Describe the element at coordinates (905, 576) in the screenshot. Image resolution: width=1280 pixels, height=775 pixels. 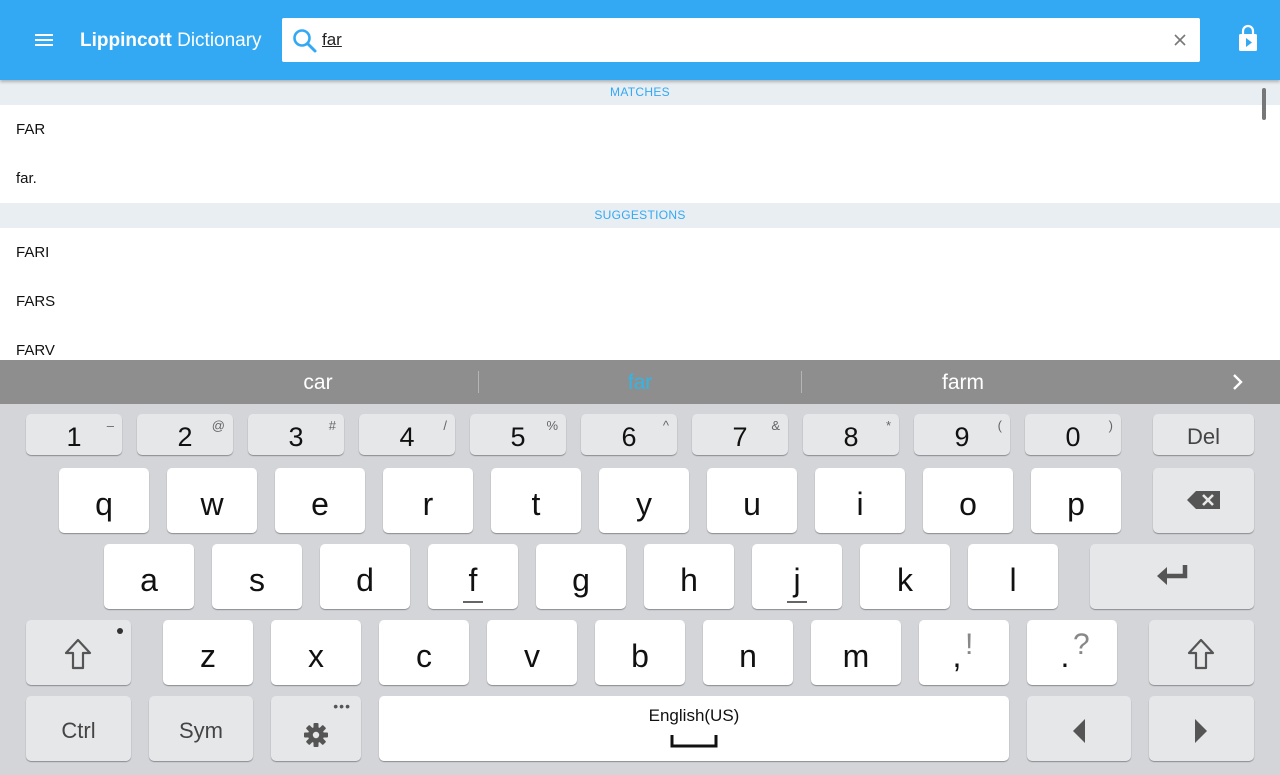
I see `key-k: k` at that location.